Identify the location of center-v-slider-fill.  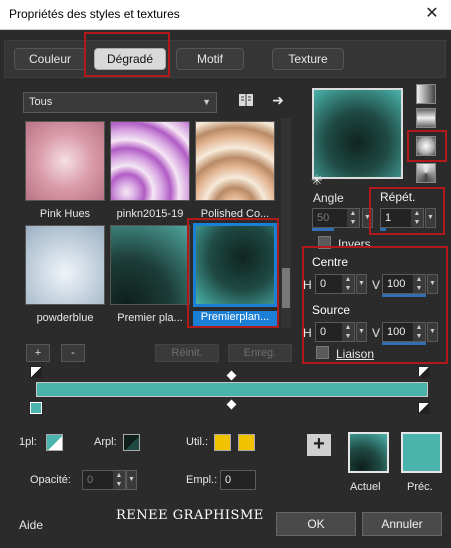
(404, 295).